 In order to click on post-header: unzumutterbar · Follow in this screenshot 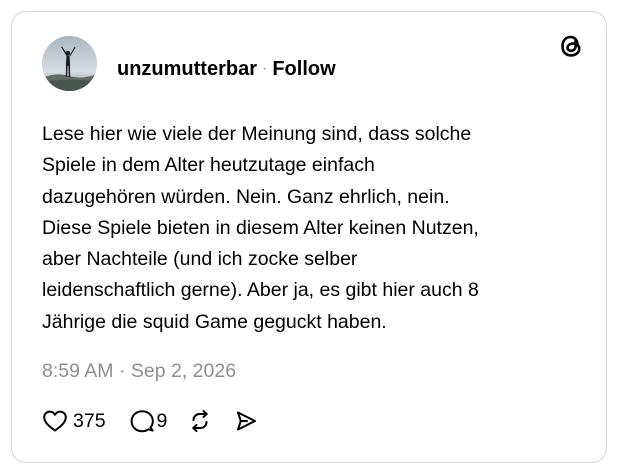, I will do `click(226, 70)`.